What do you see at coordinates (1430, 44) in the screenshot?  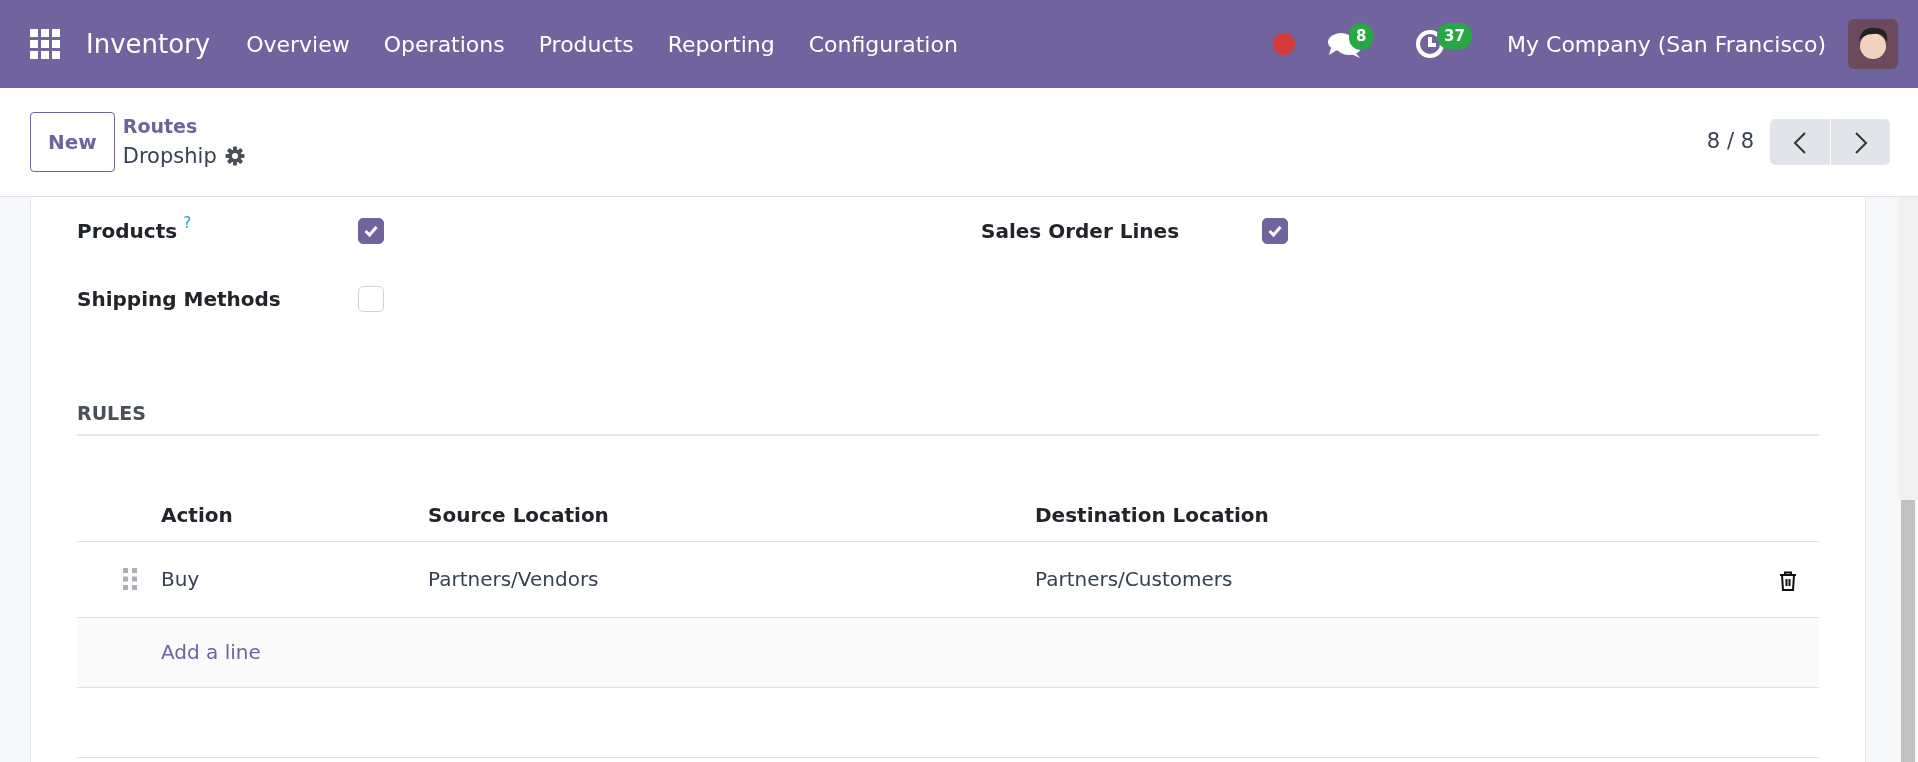 I see `clock-icon` at bounding box center [1430, 44].